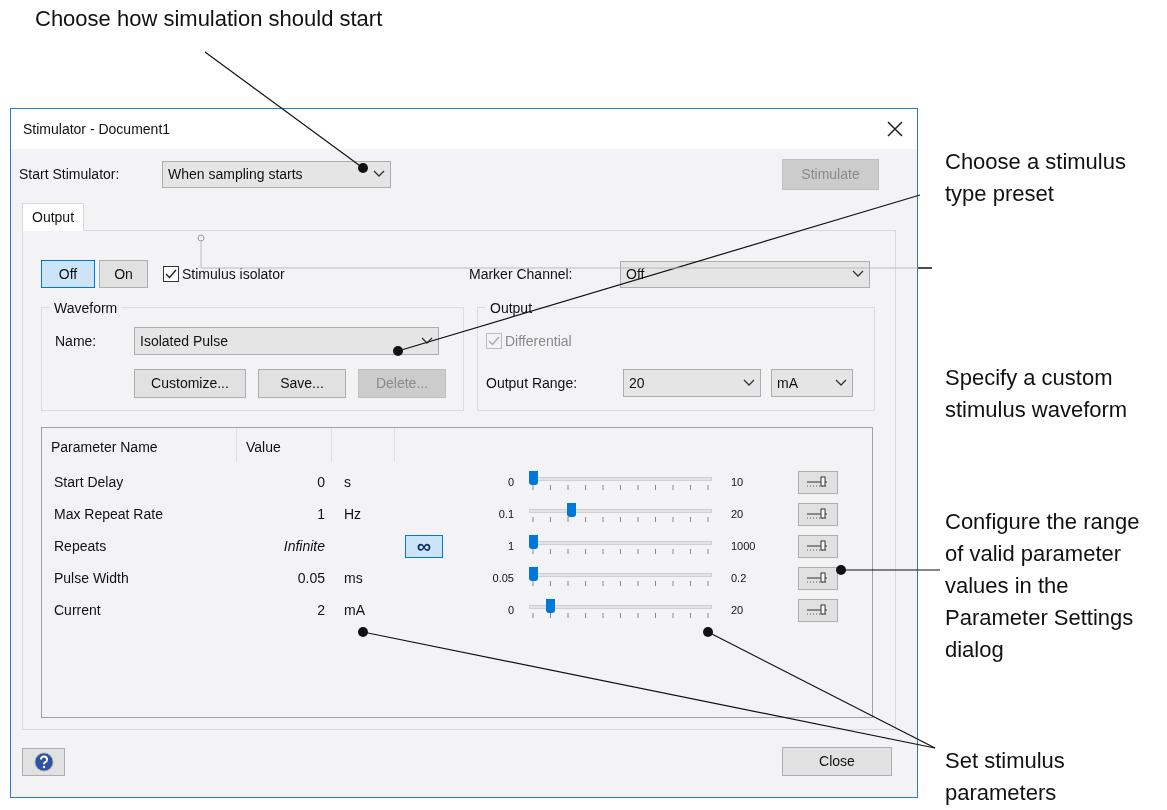  Describe the element at coordinates (355, 610) in the screenshot. I see `unit-text: mA` at that location.